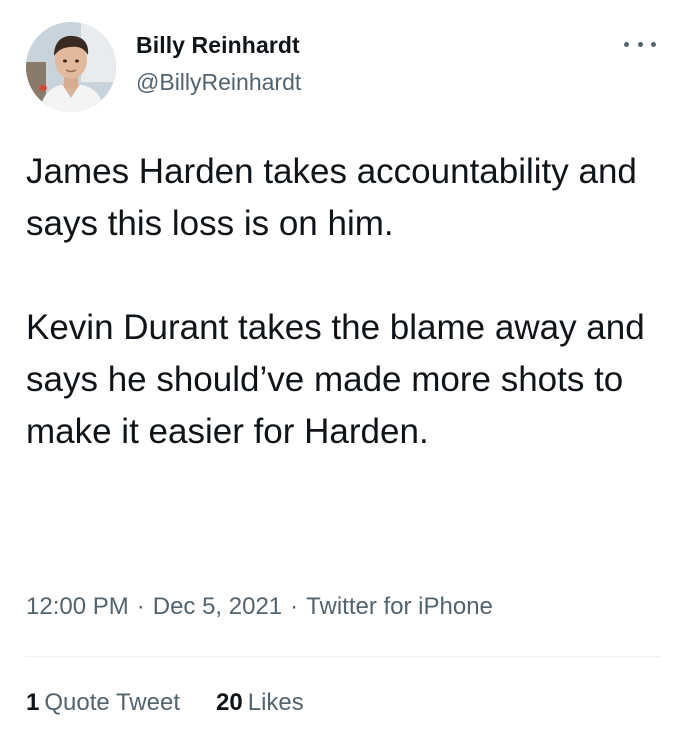 The height and width of the screenshot is (750, 676). Describe the element at coordinates (341, 68) in the screenshot. I see `tweet-header: Billy Reinhardt @BillyReinhardt` at that location.